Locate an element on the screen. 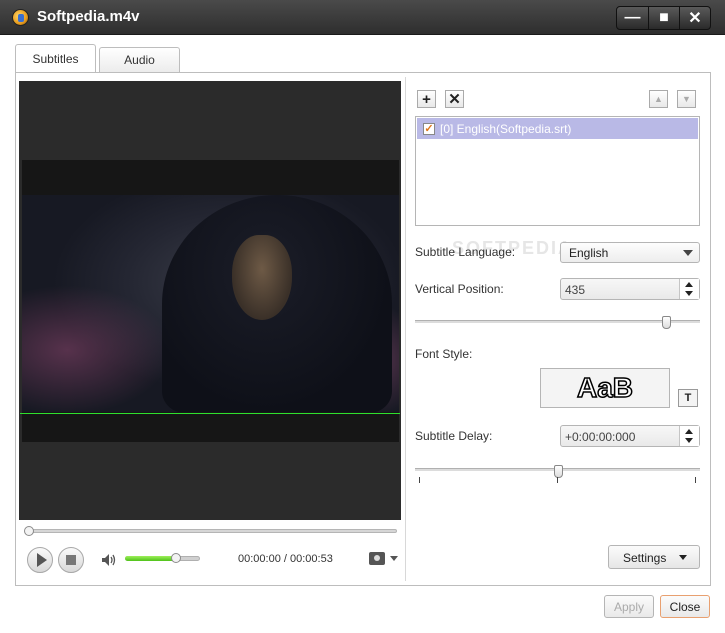 The width and height of the screenshot is (725, 633). subtitle-position-line is located at coordinates (210, 413).